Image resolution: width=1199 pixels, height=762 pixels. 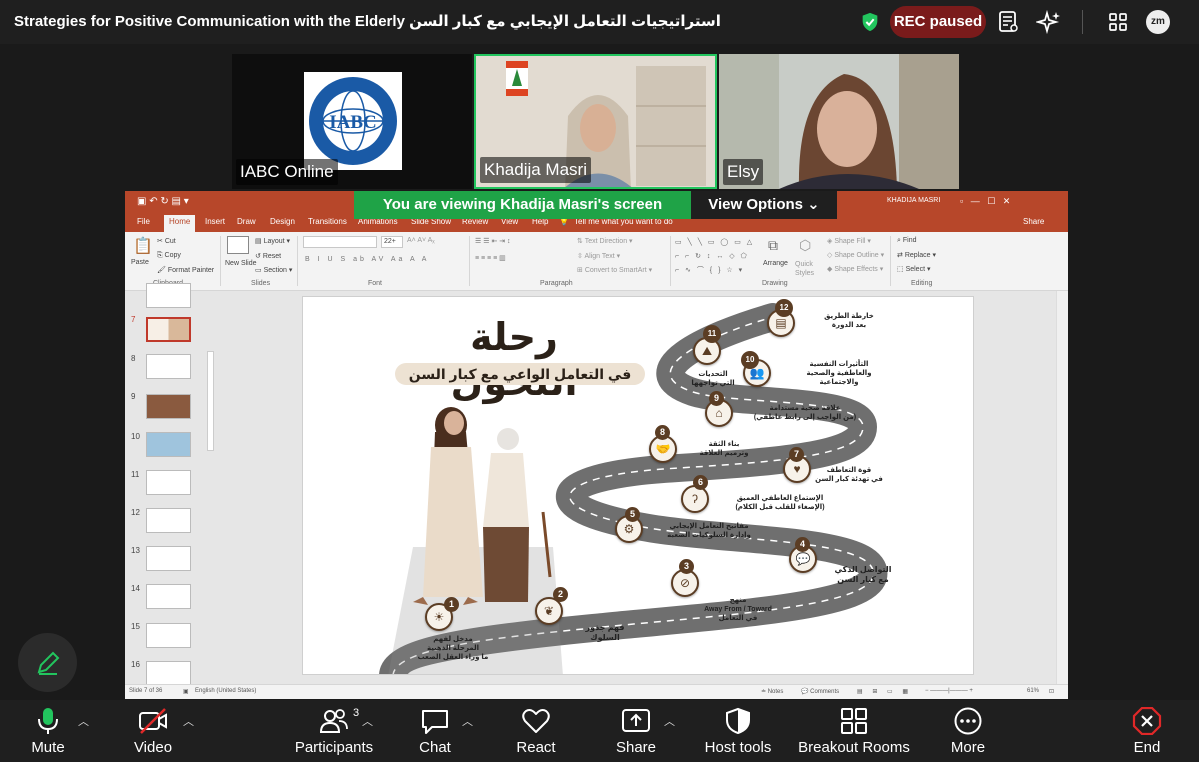 What do you see at coordinates (170, 241) in the screenshot?
I see `cut-button: Cut` at bounding box center [170, 241].